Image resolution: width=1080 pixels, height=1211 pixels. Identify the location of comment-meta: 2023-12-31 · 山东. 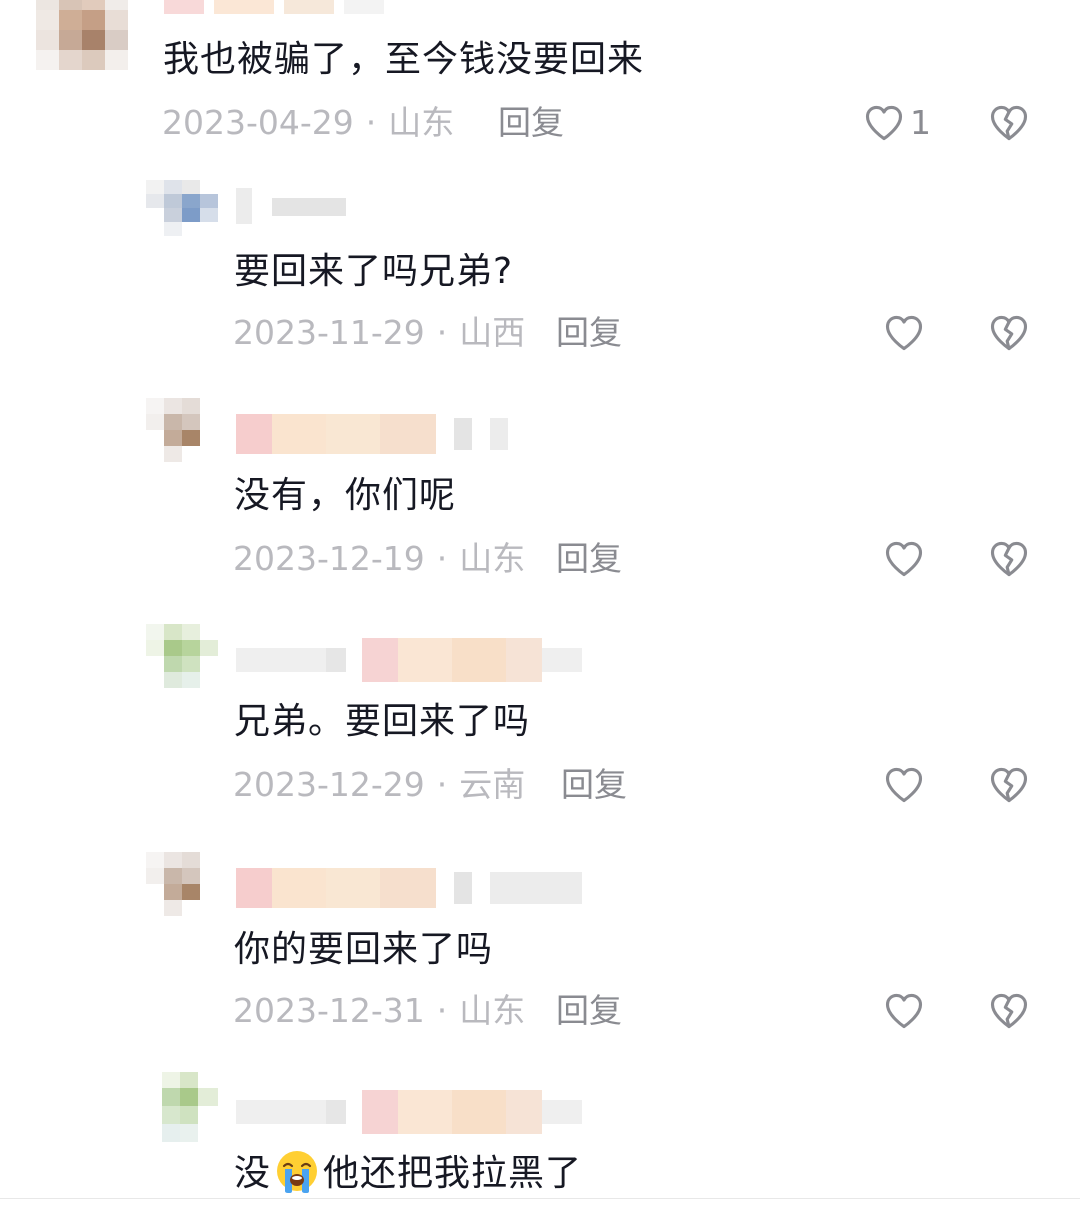
(379, 1011).